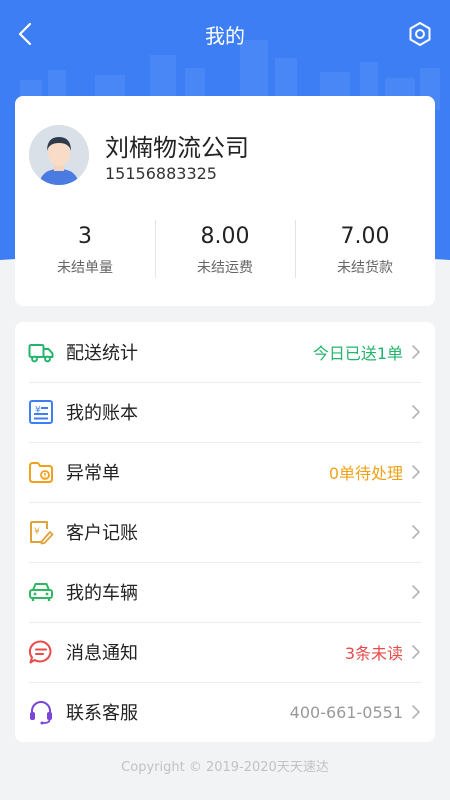  What do you see at coordinates (225, 412) in the screenshot?
I see `menu-item-my-ledger: ¥ 我的账本` at bounding box center [225, 412].